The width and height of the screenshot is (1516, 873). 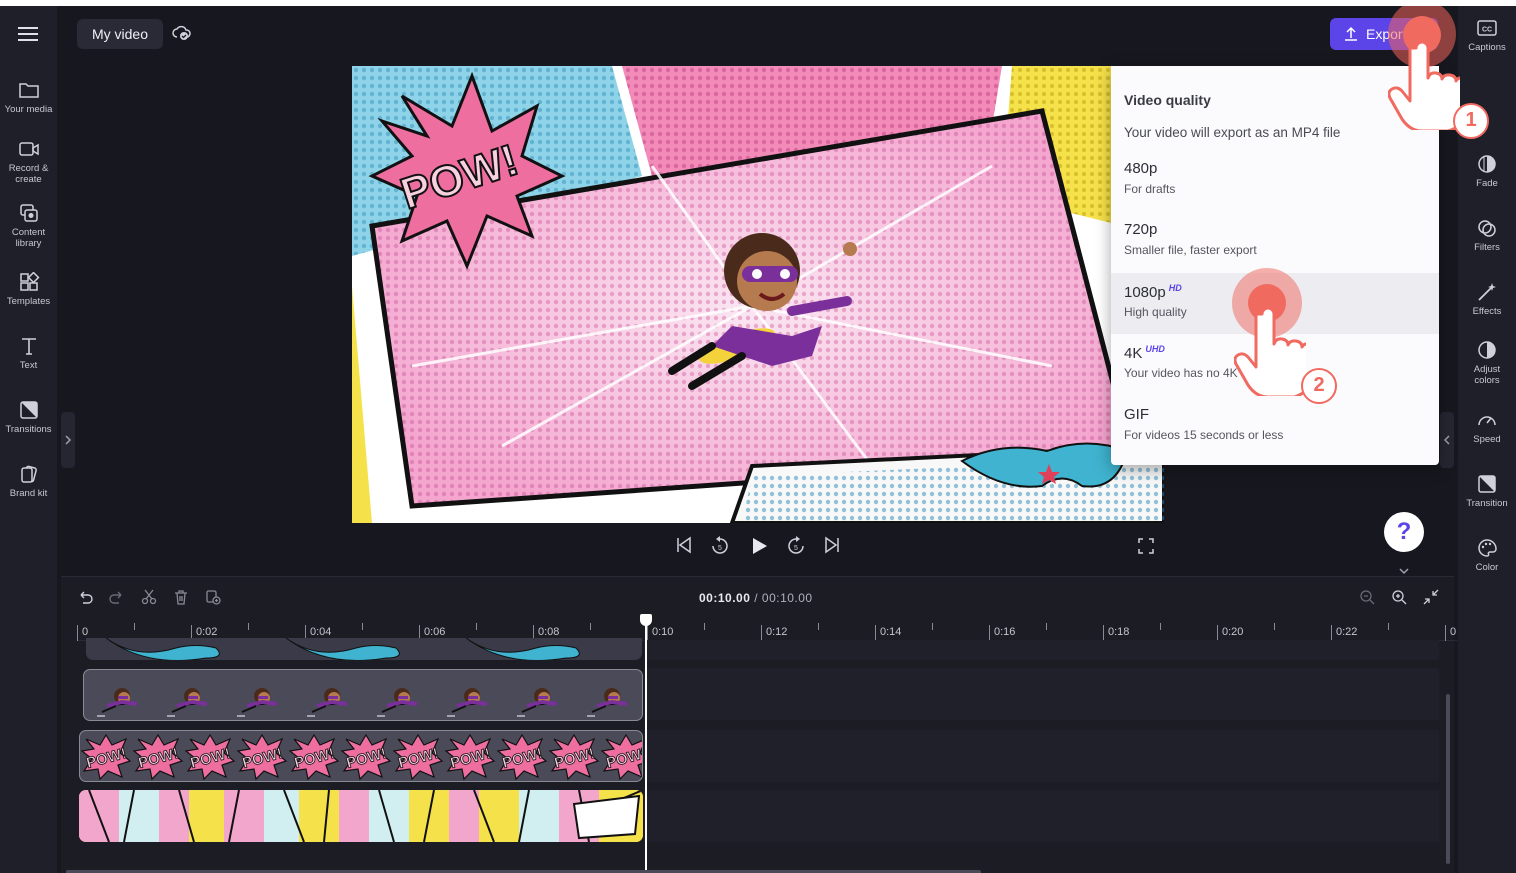 I want to click on redo-button, so click(x=117, y=599).